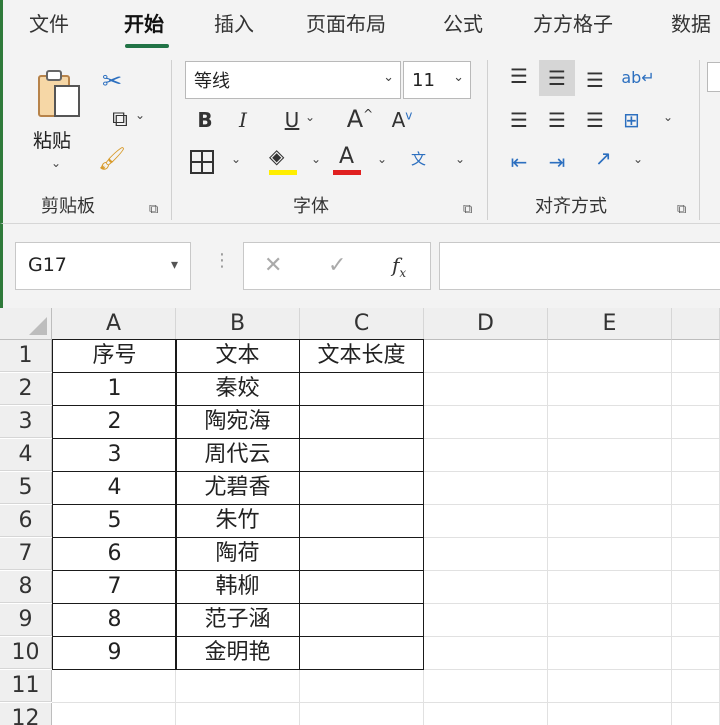  What do you see at coordinates (26, 356) in the screenshot?
I see `row-header: 1` at bounding box center [26, 356].